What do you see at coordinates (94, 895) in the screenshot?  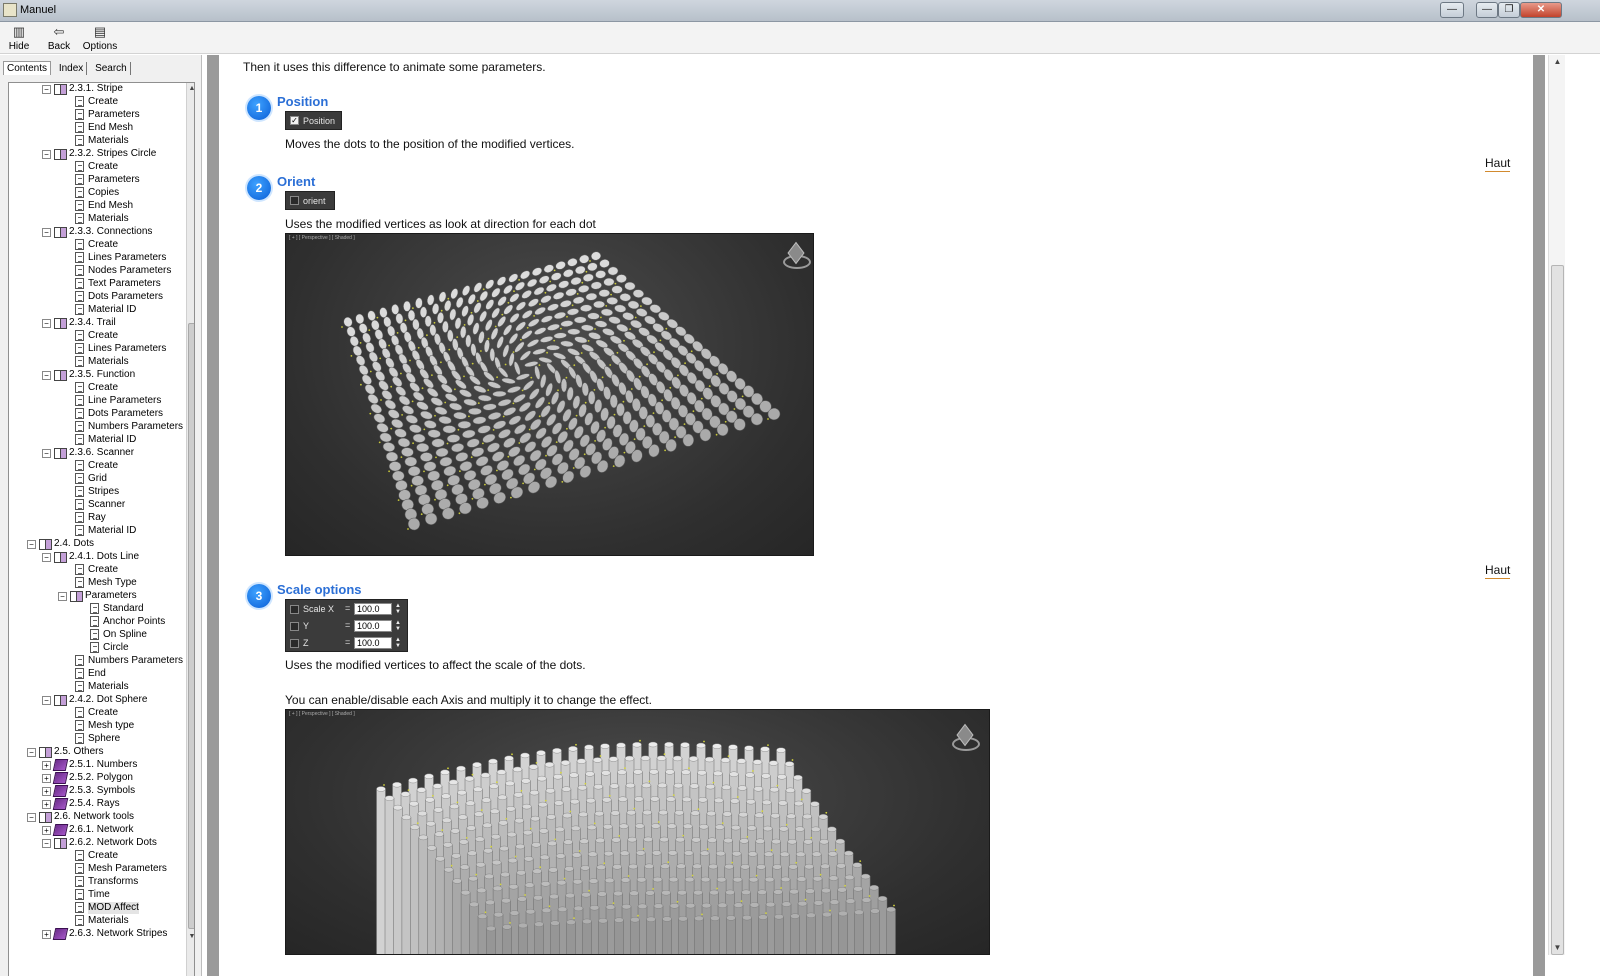 I see `tree-item: Time` at bounding box center [94, 895].